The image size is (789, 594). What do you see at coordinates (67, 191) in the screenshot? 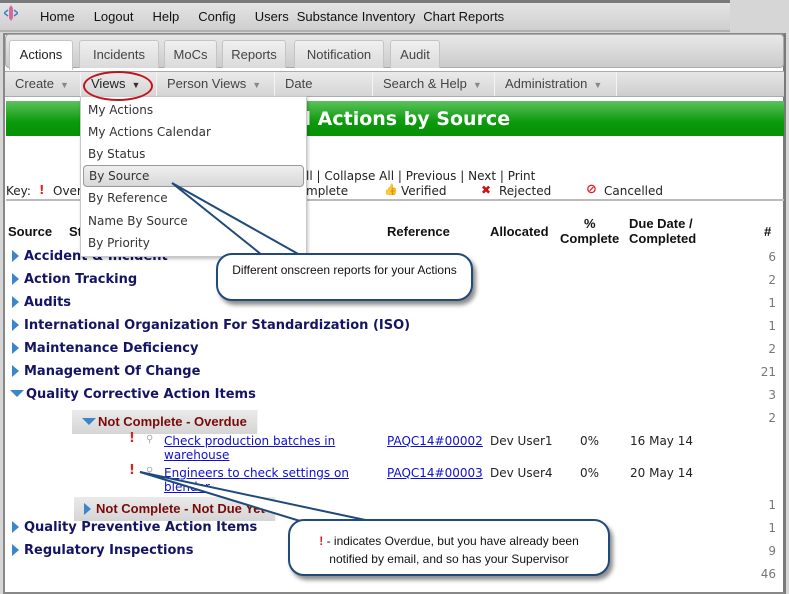
I see `key-overdue-label: Over` at bounding box center [67, 191].